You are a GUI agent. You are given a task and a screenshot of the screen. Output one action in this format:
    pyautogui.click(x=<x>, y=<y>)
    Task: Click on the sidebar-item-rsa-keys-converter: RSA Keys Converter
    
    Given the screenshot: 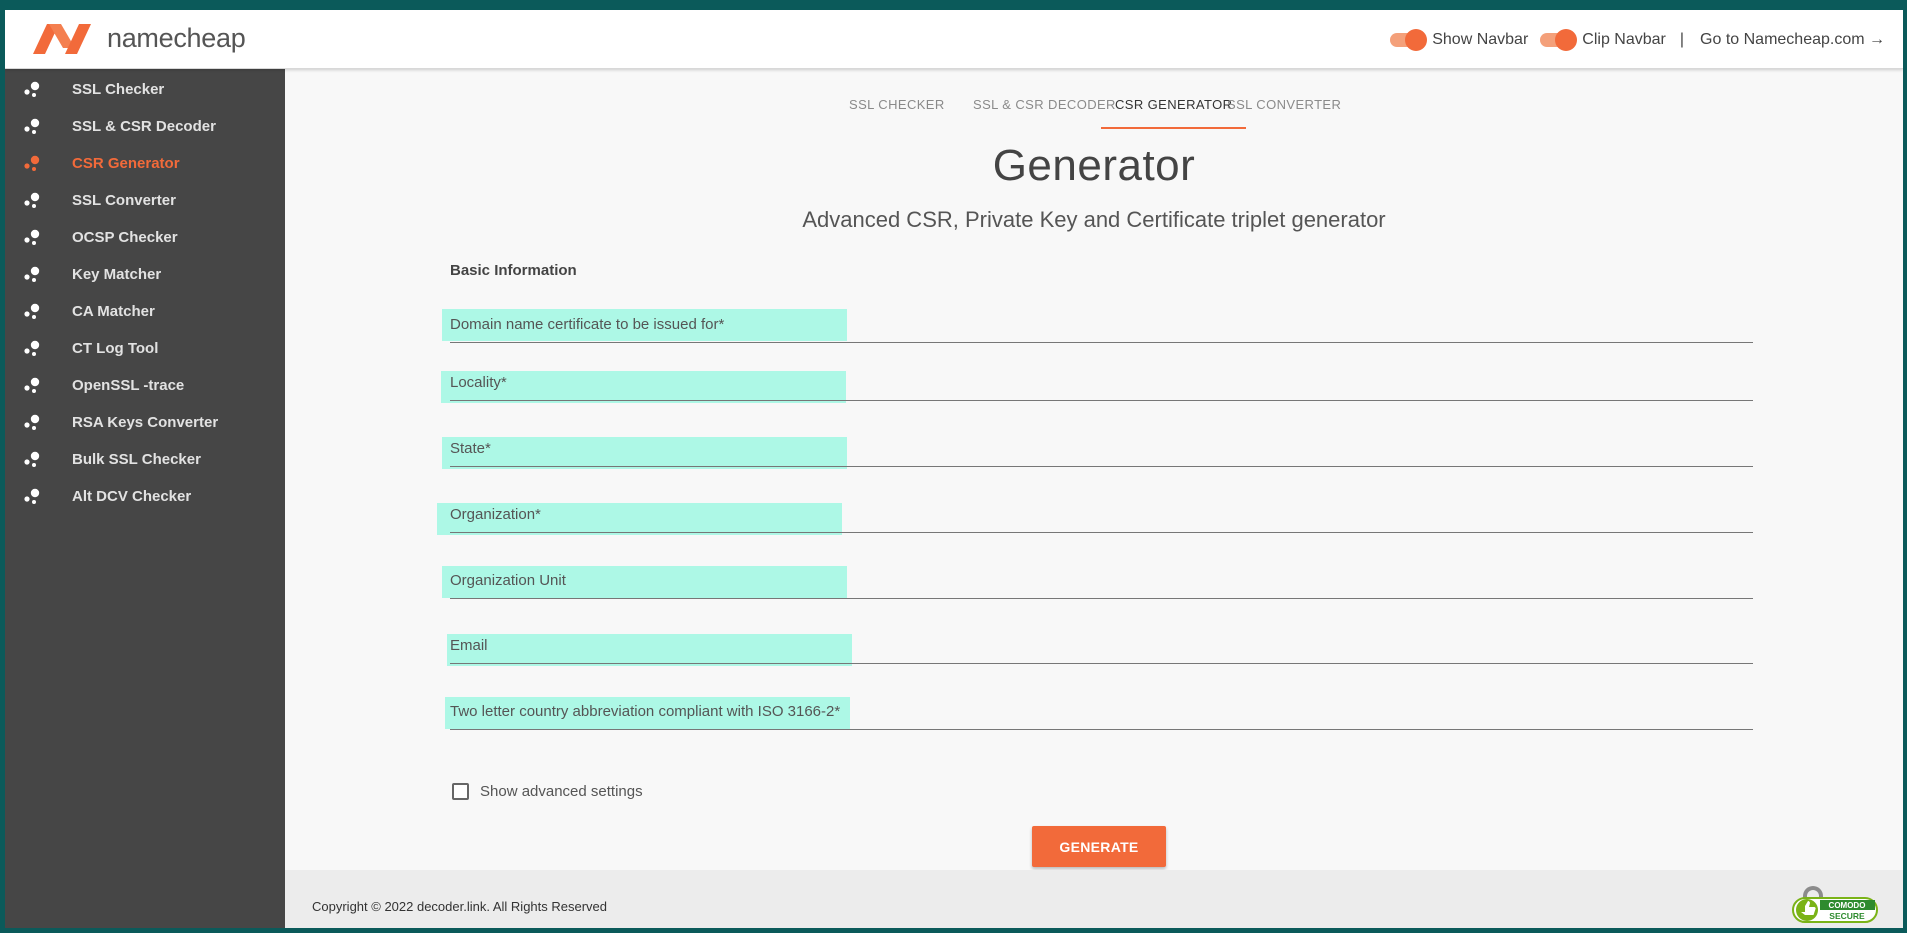 What is the action you would take?
    pyautogui.click(x=145, y=422)
    